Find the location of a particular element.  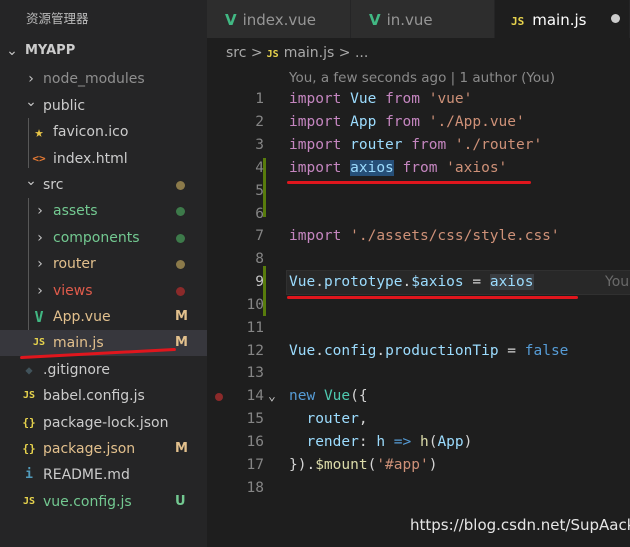

explorer-title: 资源管理器 is located at coordinates (57, 18).